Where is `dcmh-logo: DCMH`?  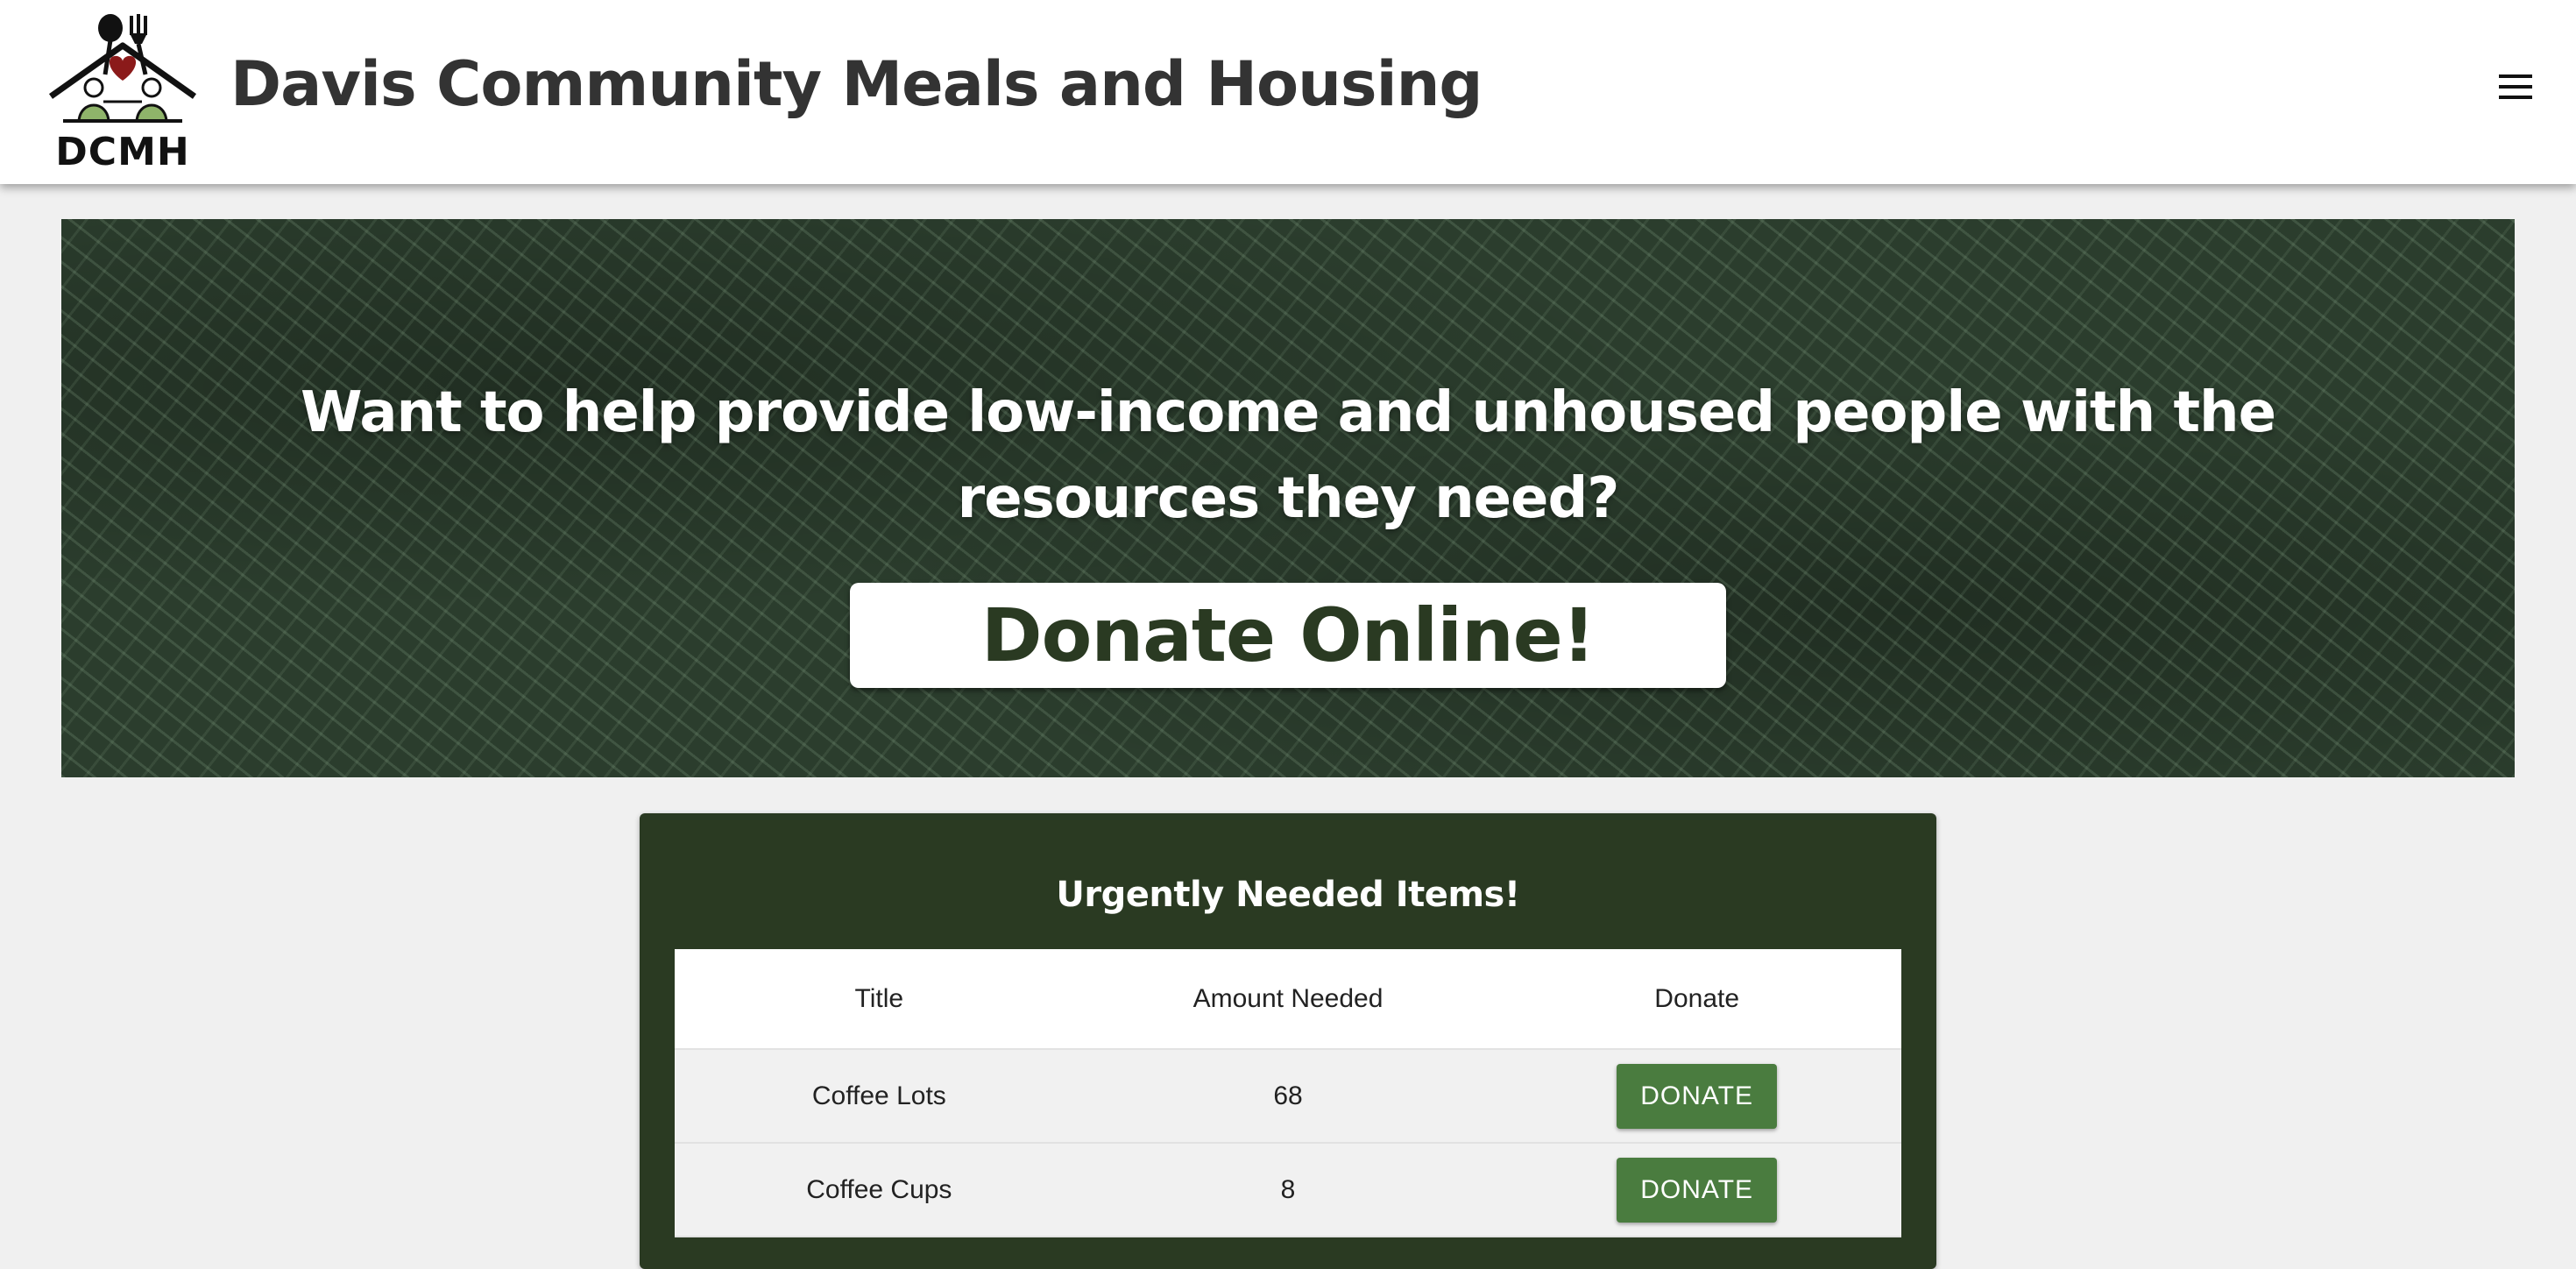
dcmh-logo: DCMH is located at coordinates (123, 91).